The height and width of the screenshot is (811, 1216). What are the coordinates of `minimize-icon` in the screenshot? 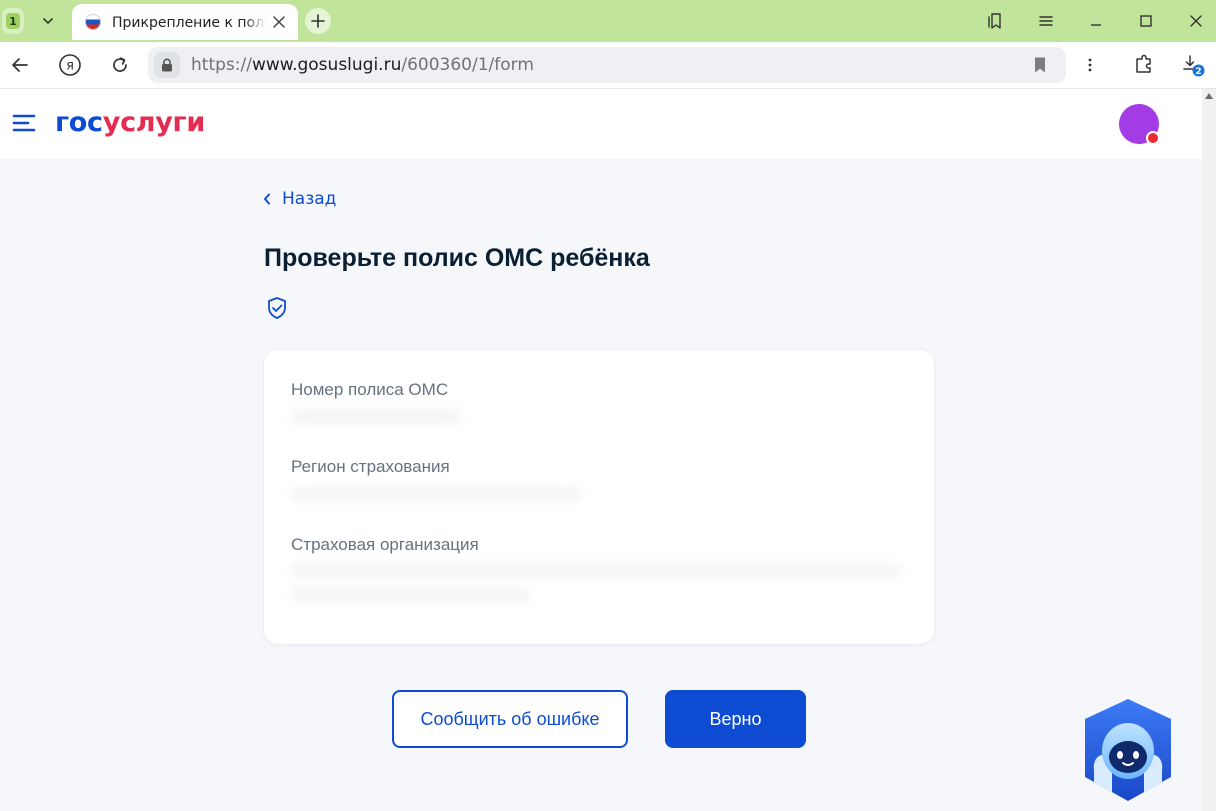 It's located at (1096, 25).